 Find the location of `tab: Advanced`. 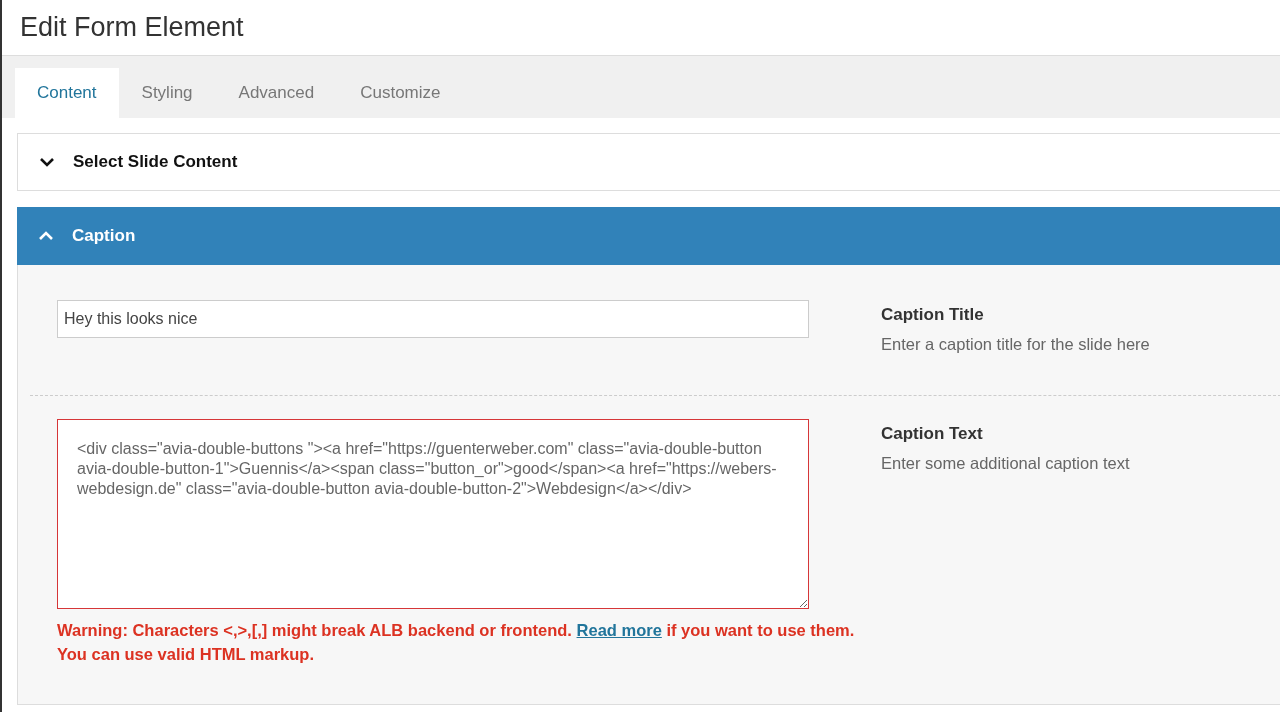

tab: Advanced is located at coordinates (276, 93).